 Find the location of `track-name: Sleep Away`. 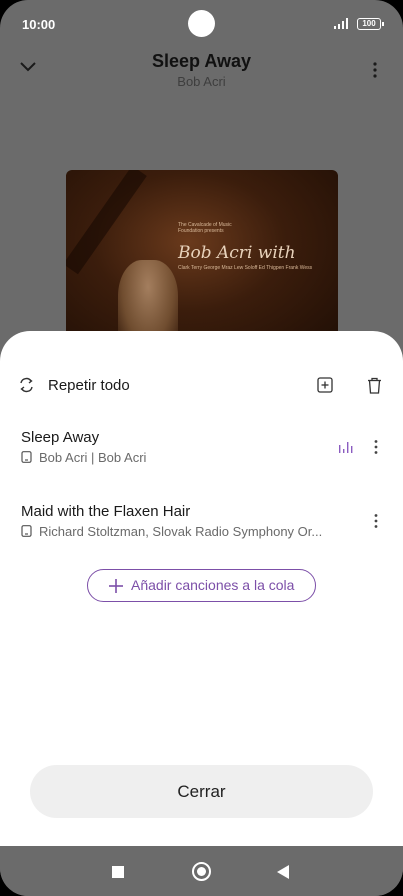

track-name: Sleep Away is located at coordinates (60, 437).